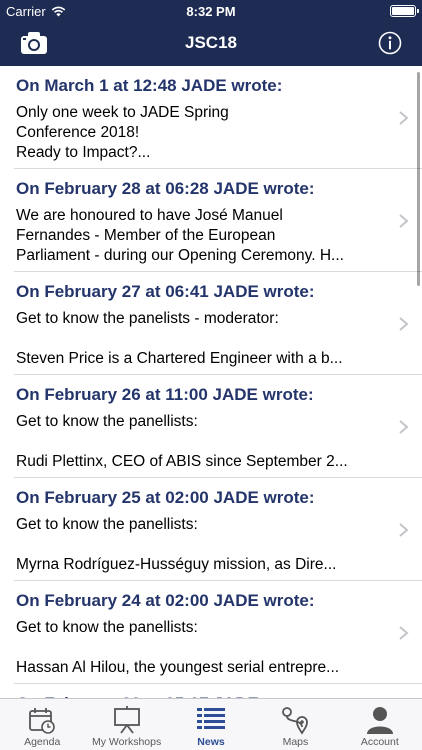  What do you see at coordinates (149, 85) in the screenshot?
I see `news-item-header: On March 1 at 12:48 JADE wrote:` at bounding box center [149, 85].